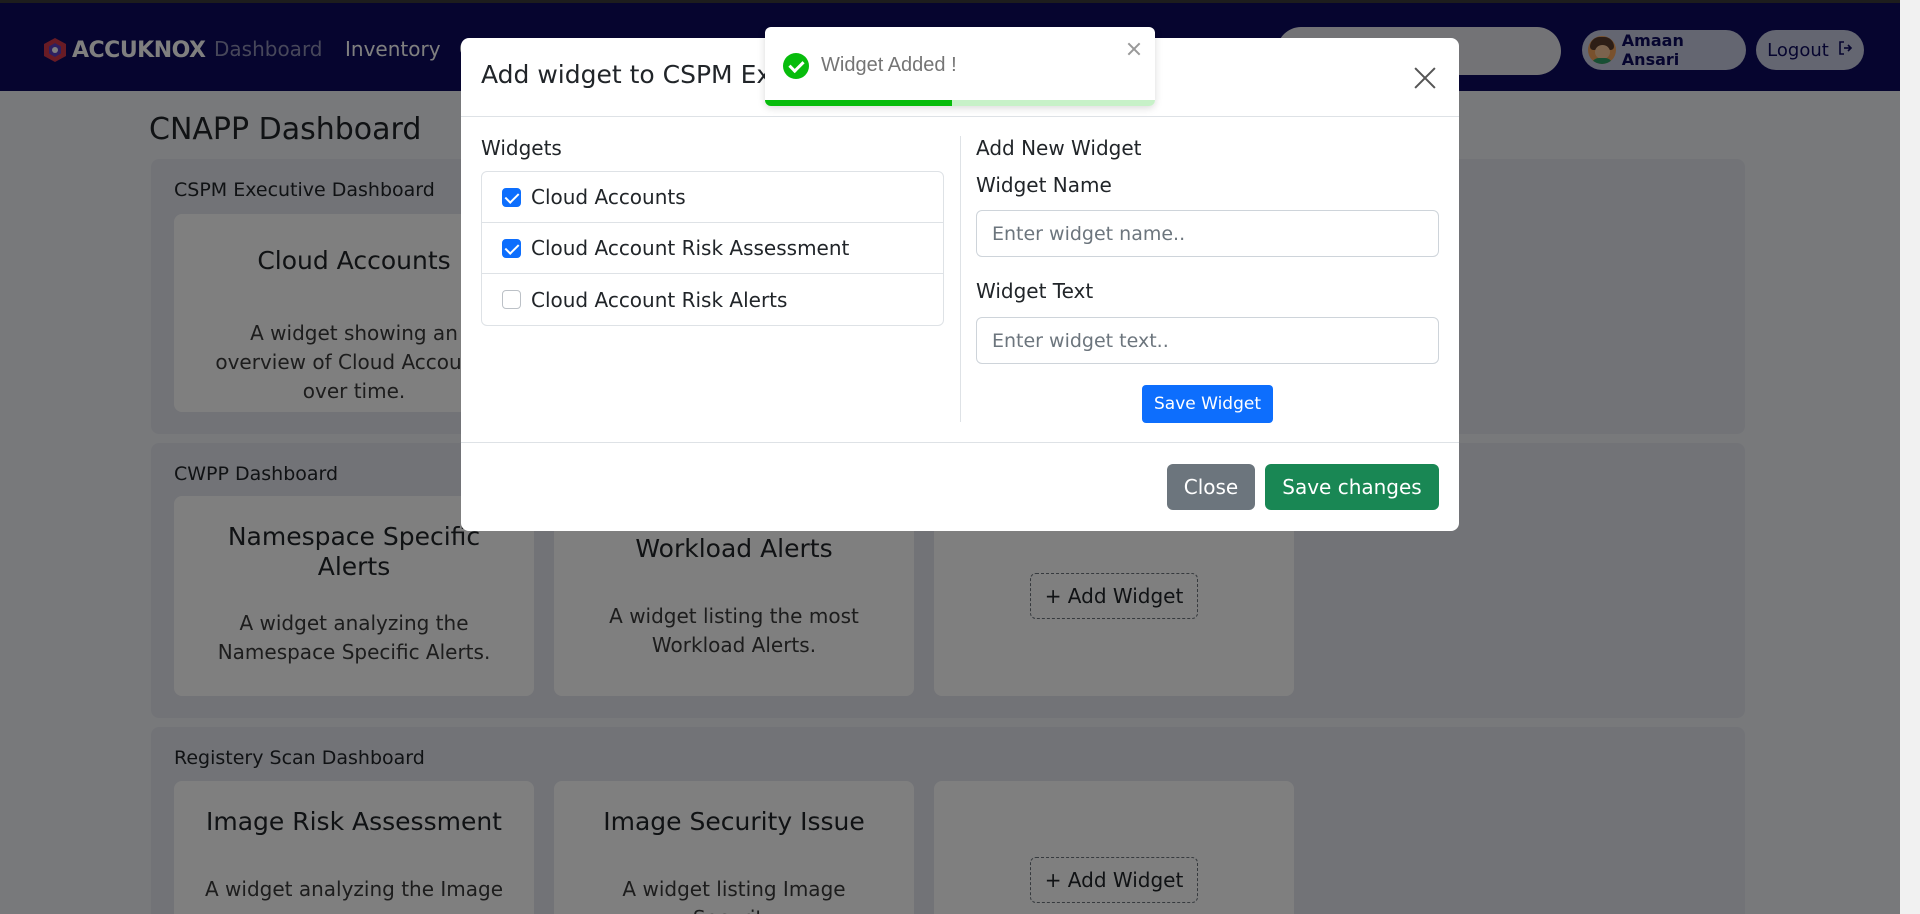  What do you see at coordinates (859, 103) in the screenshot?
I see `toast-progress-bar` at bounding box center [859, 103].